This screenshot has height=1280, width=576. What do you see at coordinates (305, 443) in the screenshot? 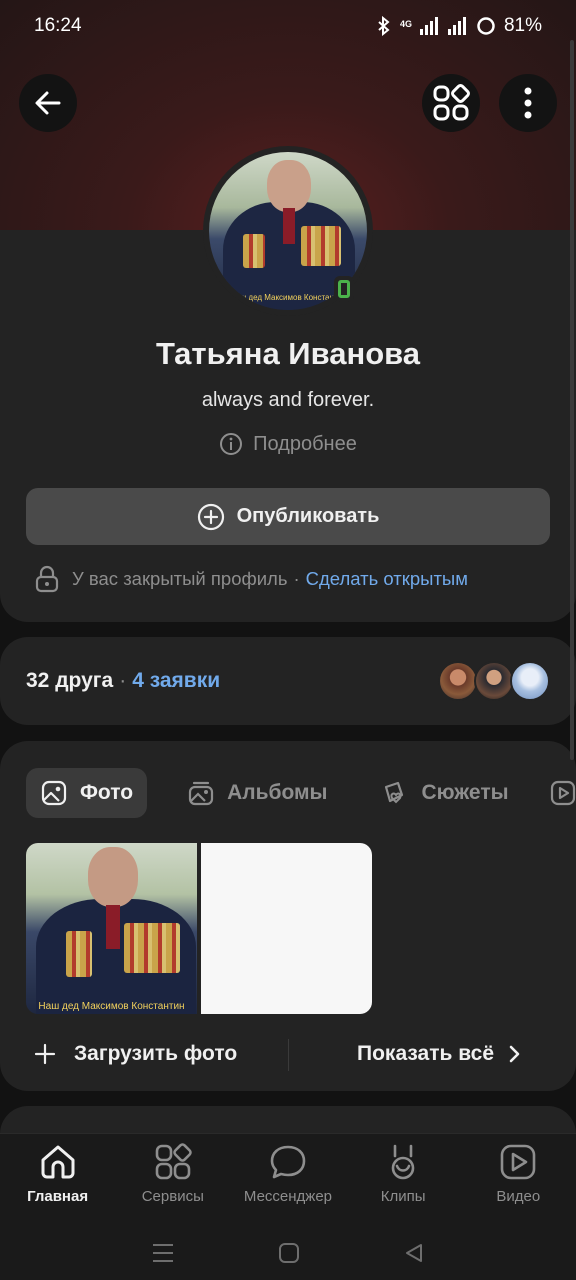
I see `more-info-label: Подробнее` at bounding box center [305, 443].